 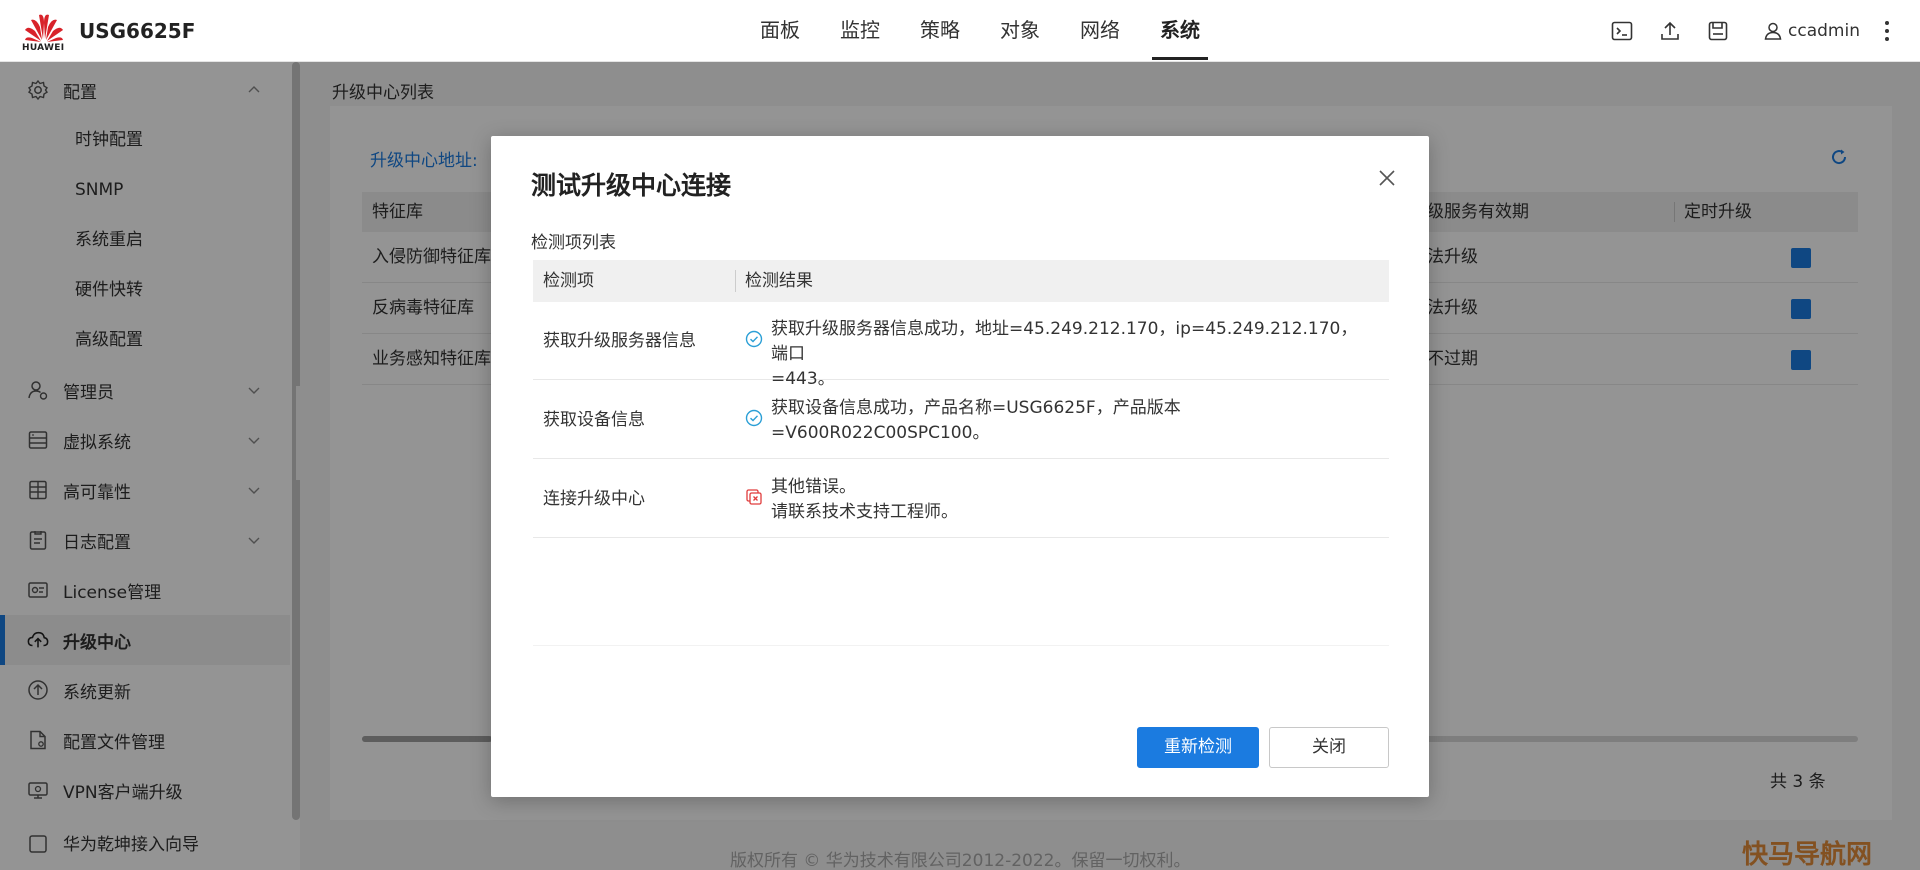 What do you see at coordinates (735, 281) in the screenshot?
I see `column-divider` at bounding box center [735, 281].